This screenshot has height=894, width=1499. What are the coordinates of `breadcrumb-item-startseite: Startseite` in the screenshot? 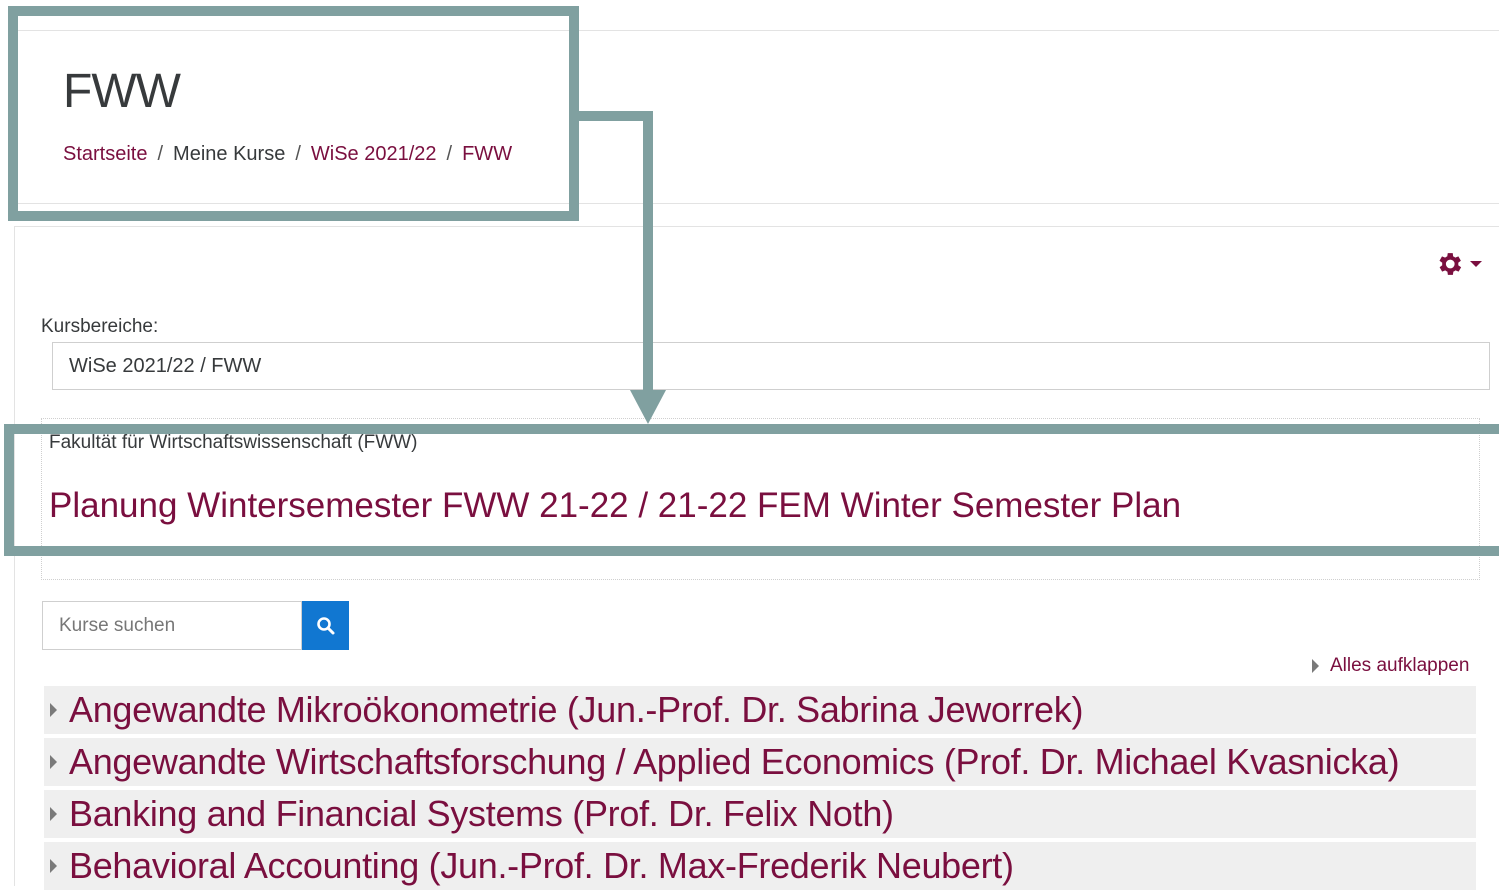 It's located at (105, 154).